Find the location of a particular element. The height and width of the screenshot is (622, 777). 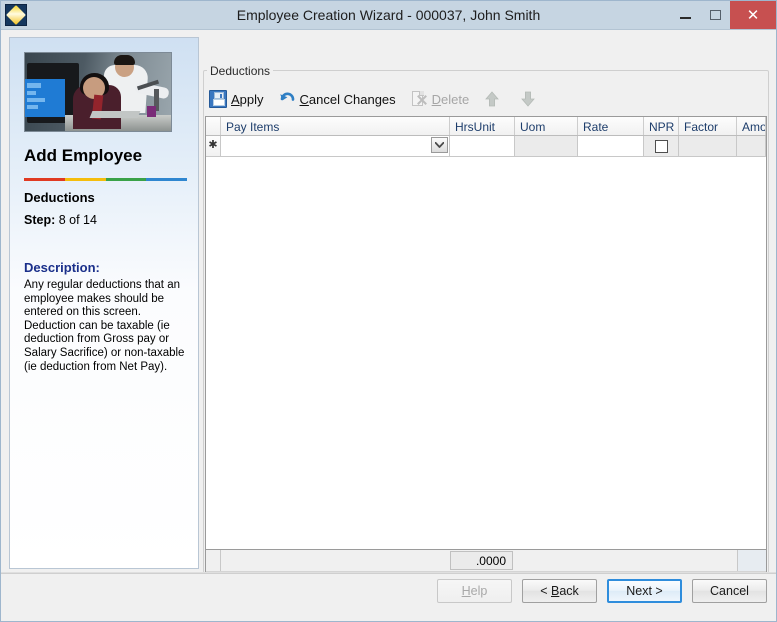

apply-button: Apply is located at coordinates (236, 99).